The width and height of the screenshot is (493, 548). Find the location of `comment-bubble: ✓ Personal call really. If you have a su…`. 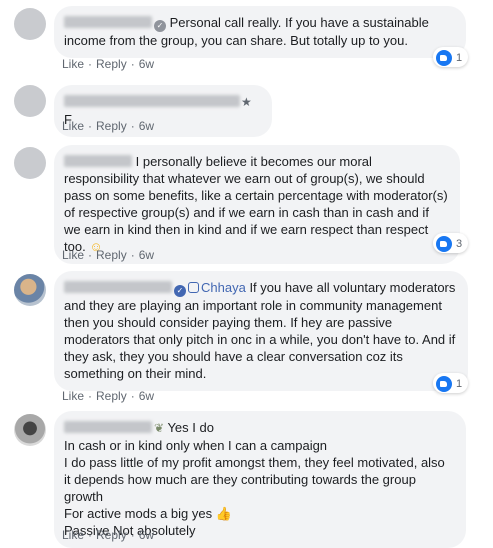

comment-bubble: ✓ Personal call really. If you have a su… is located at coordinates (260, 32).